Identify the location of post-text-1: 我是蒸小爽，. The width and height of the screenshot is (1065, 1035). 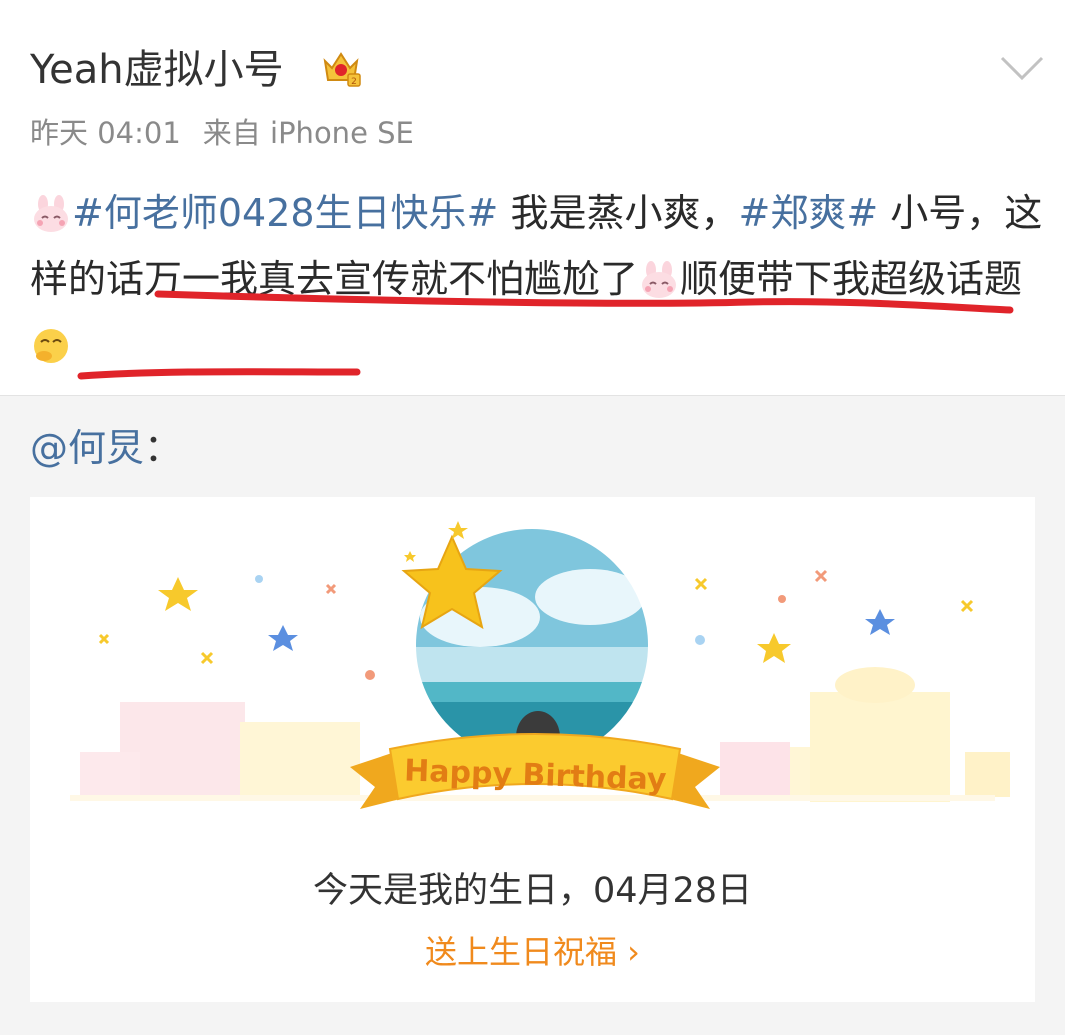
(618, 213).